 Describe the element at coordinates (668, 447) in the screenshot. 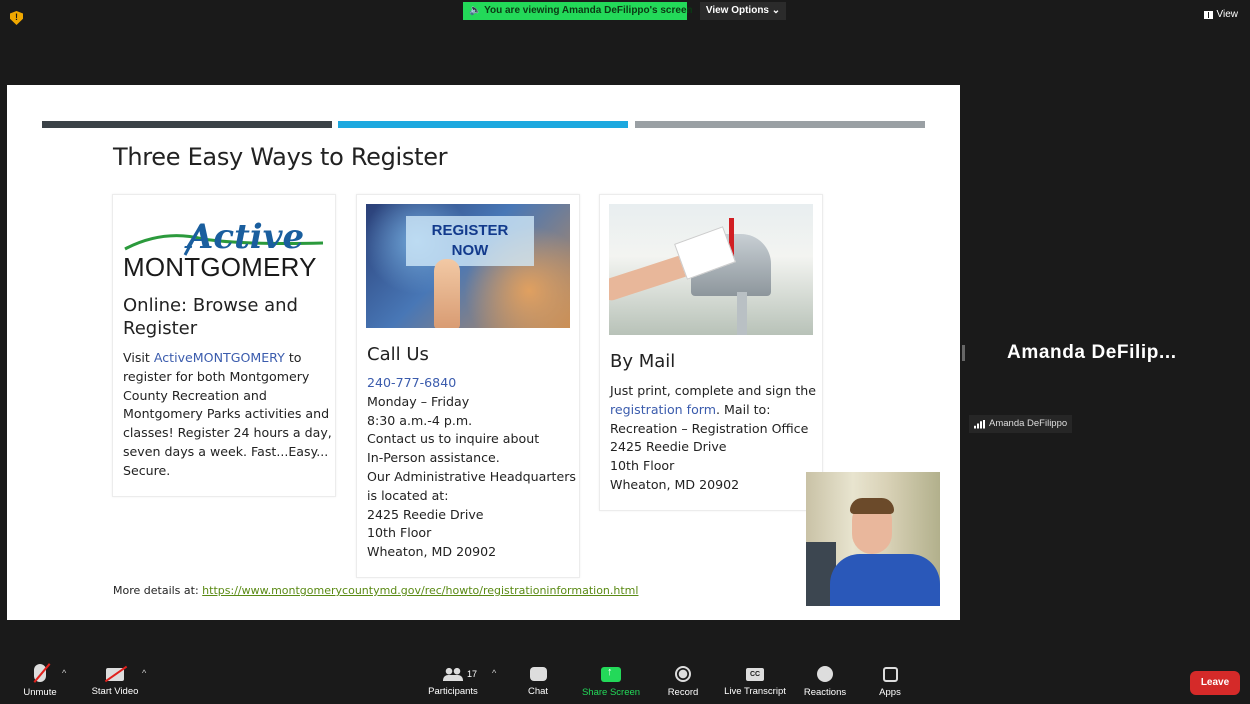

I see `by-mail-line: 2425 Reedie Drive` at that location.